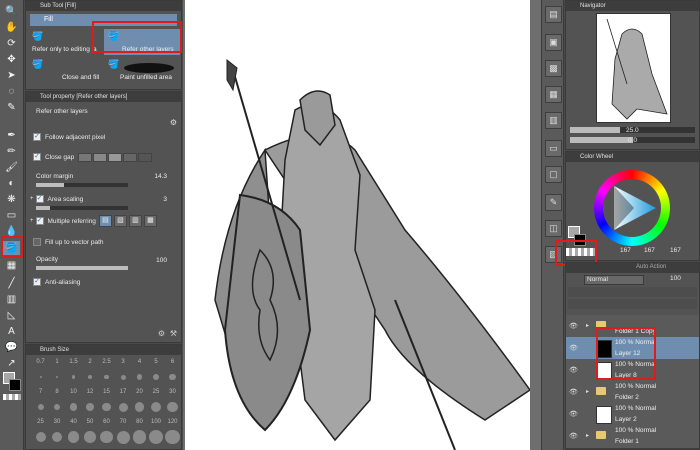  Describe the element at coordinates (106, 431) in the screenshot. I see `brush-size-preset: 60` at that location.